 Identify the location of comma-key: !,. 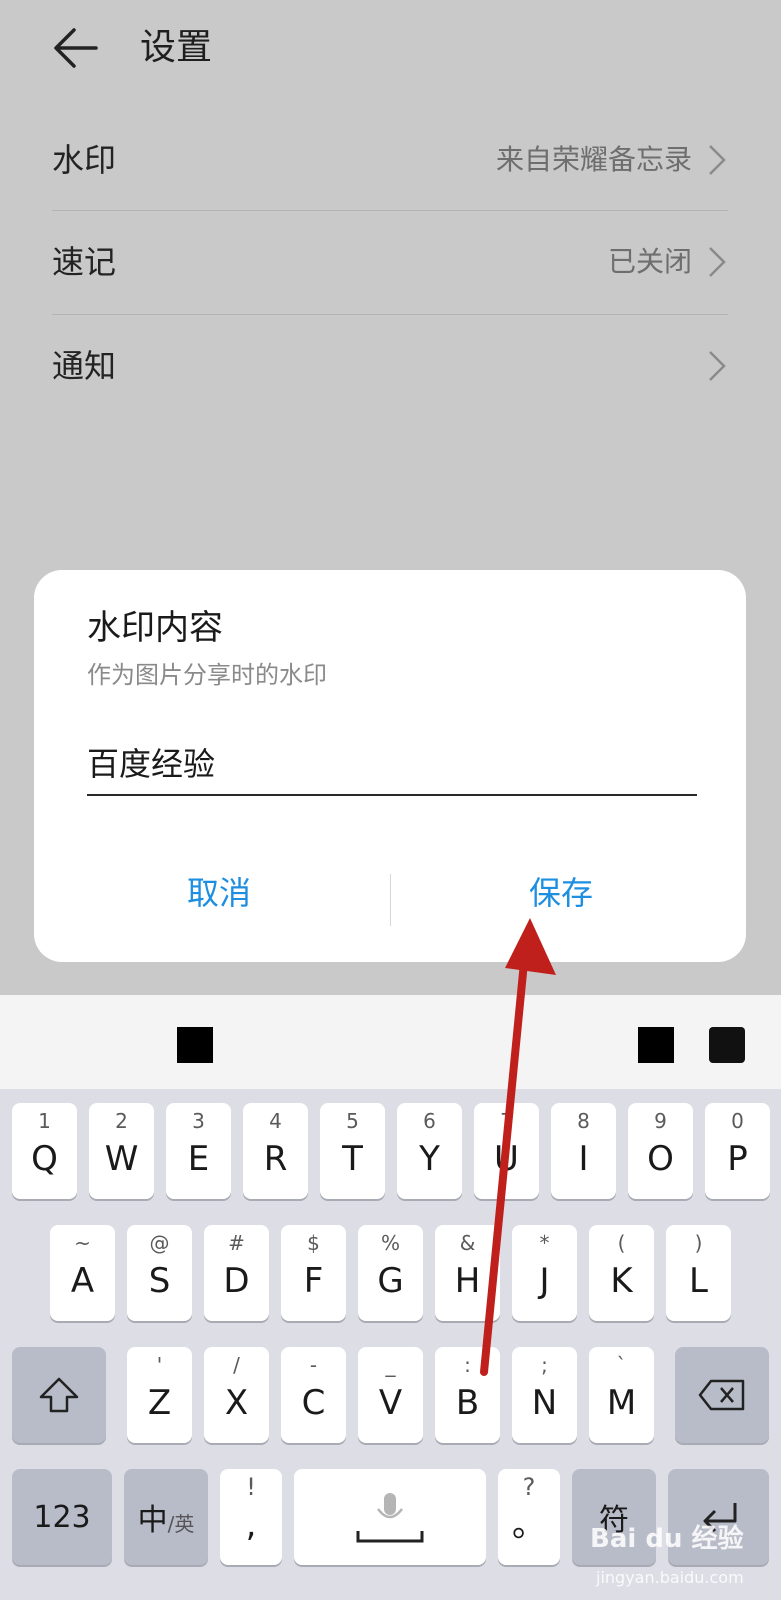
(251, 1517).